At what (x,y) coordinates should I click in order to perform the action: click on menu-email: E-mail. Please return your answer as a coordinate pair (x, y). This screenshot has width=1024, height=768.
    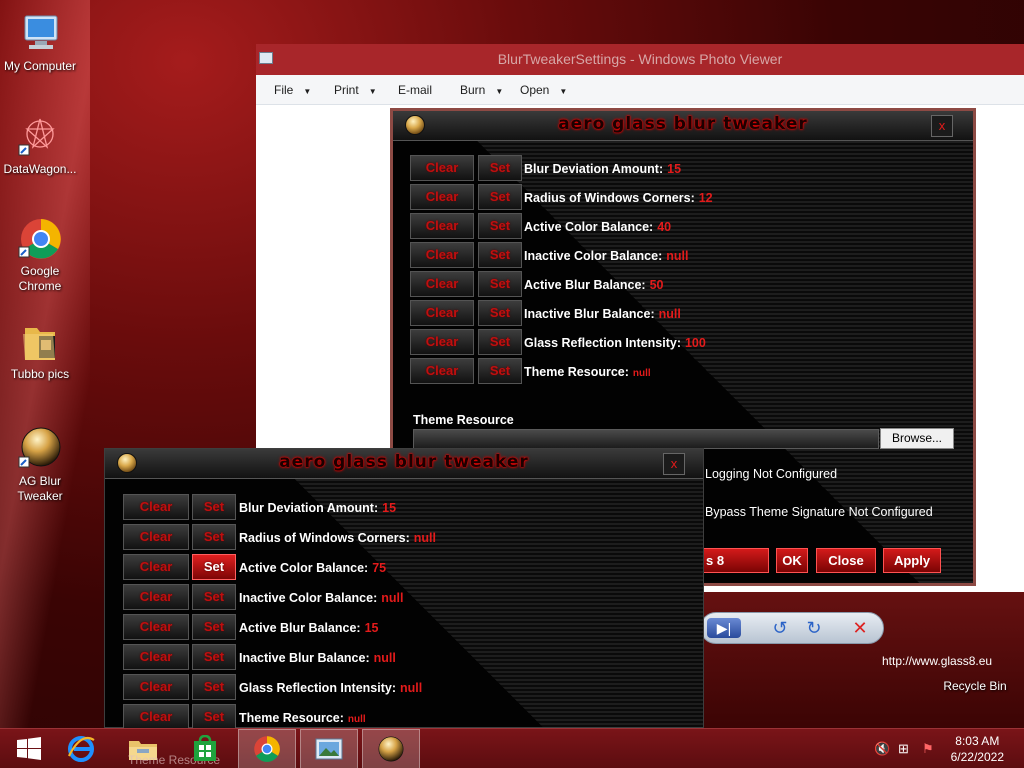
    Looking at the image, I should click on (415, 90).